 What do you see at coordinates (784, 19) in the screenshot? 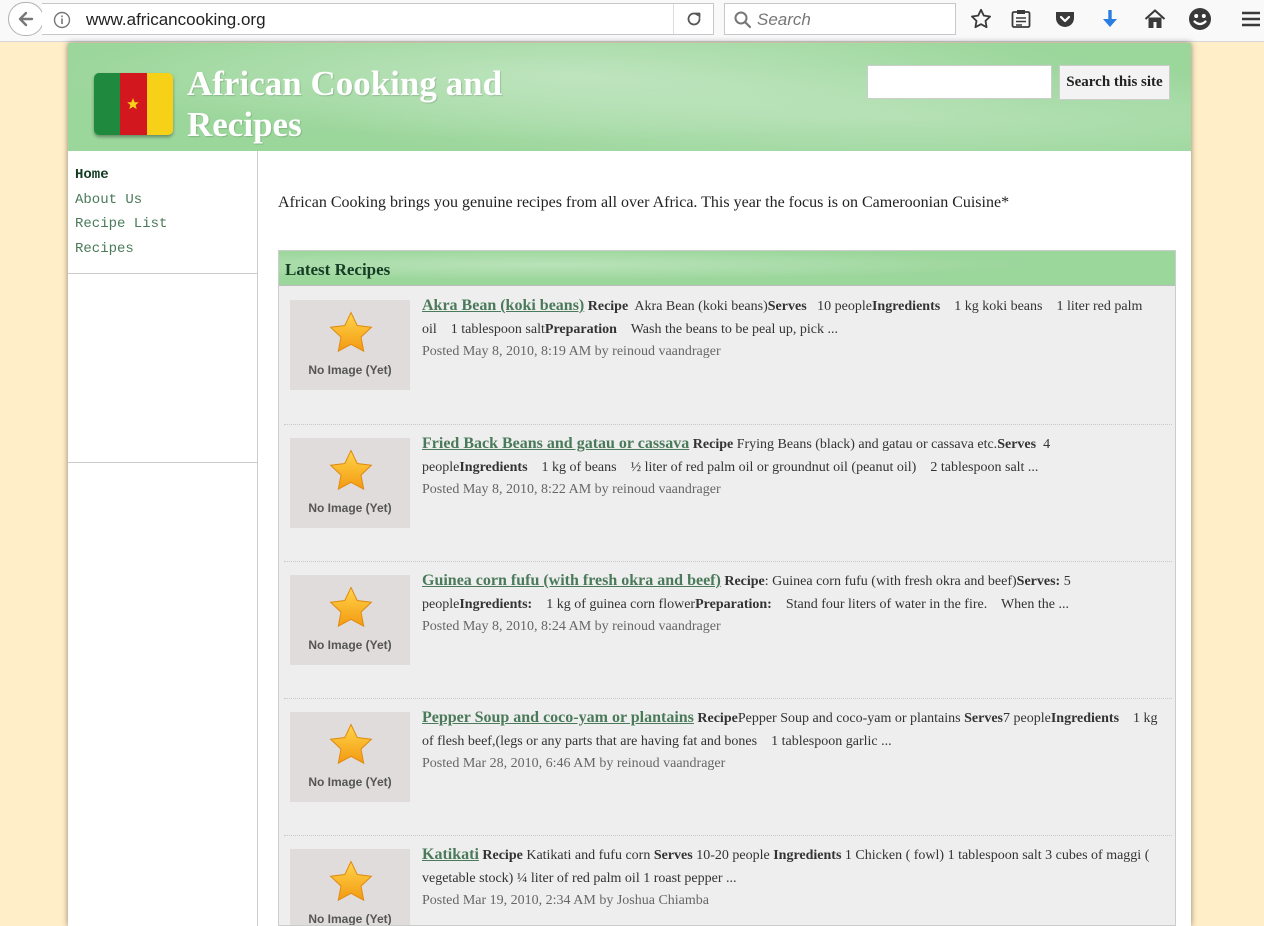
I see `browser-search-placeholder: Search` at bounding box center [784, 19].